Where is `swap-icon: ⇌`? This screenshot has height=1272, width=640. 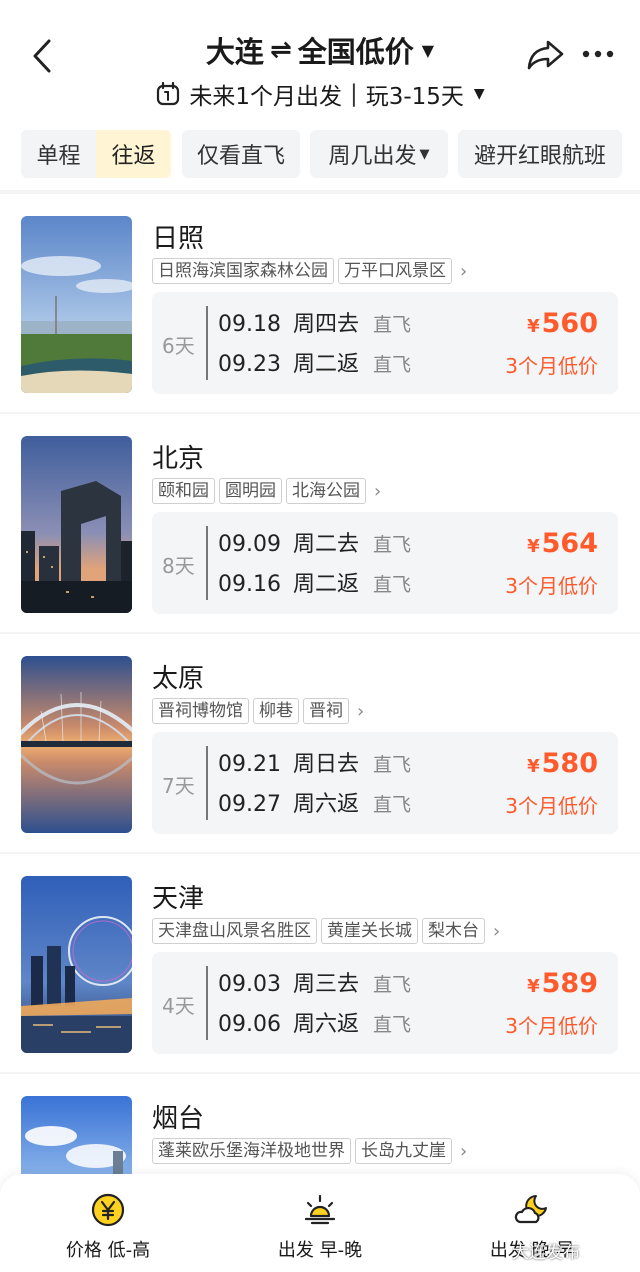 swap-icon: ⇌ is located at coordinates (281, 50).